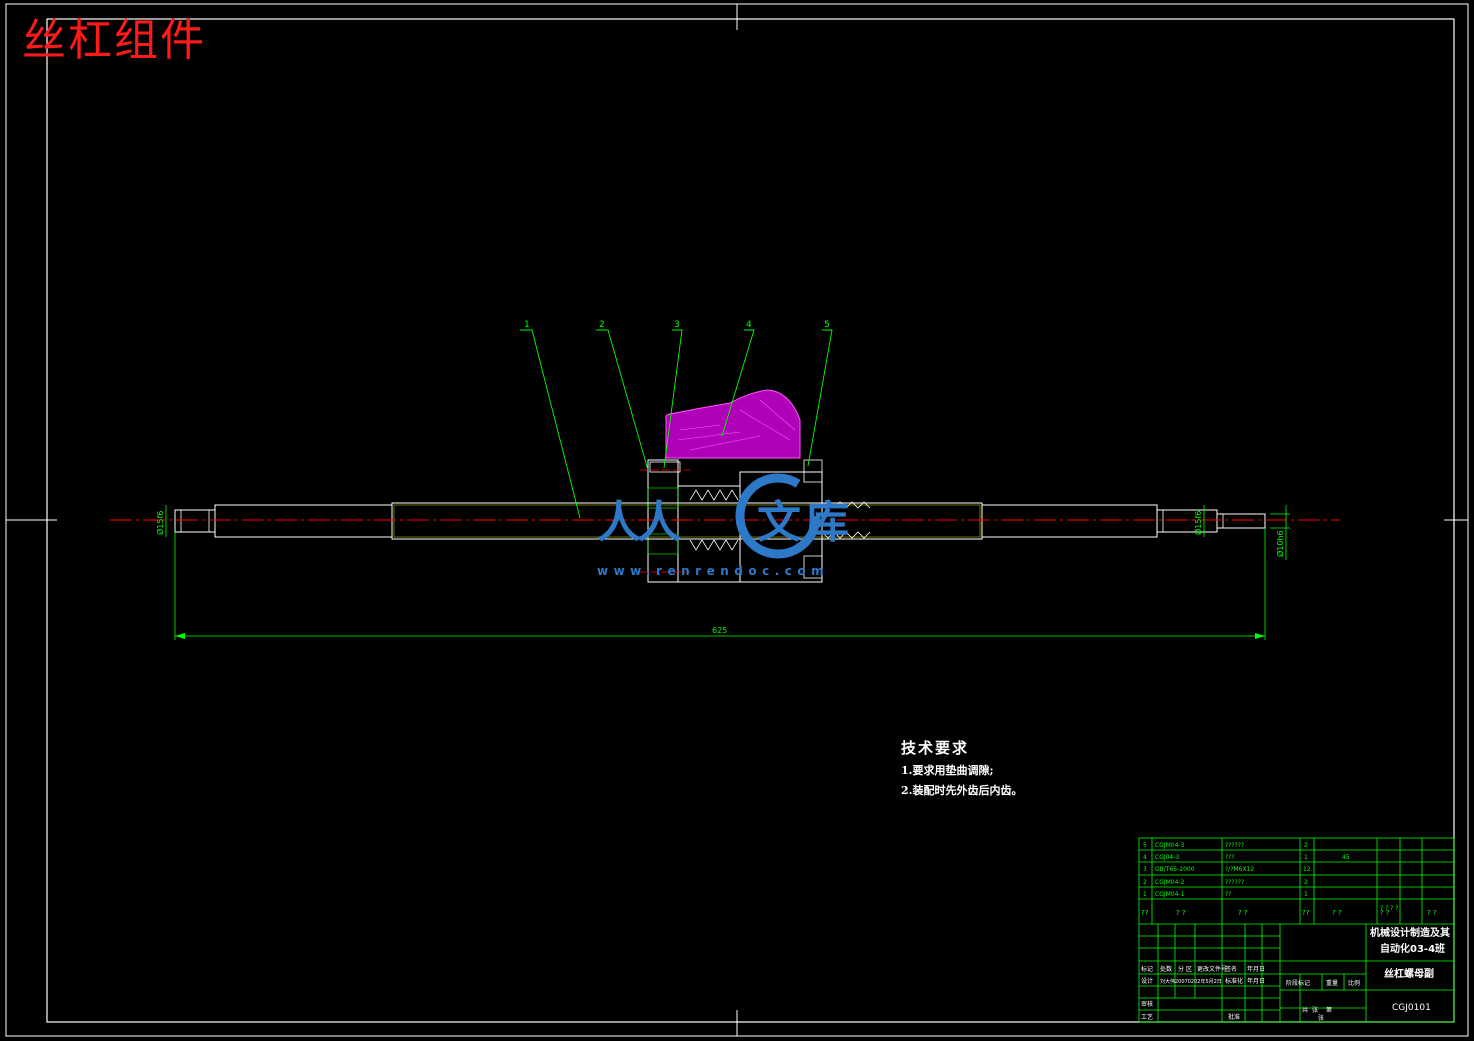 This screenshot has height=1041, width=1474. Describe the element at coordinates (749, 325) in the screenshot. I see `balloon-4: 4` at that location.